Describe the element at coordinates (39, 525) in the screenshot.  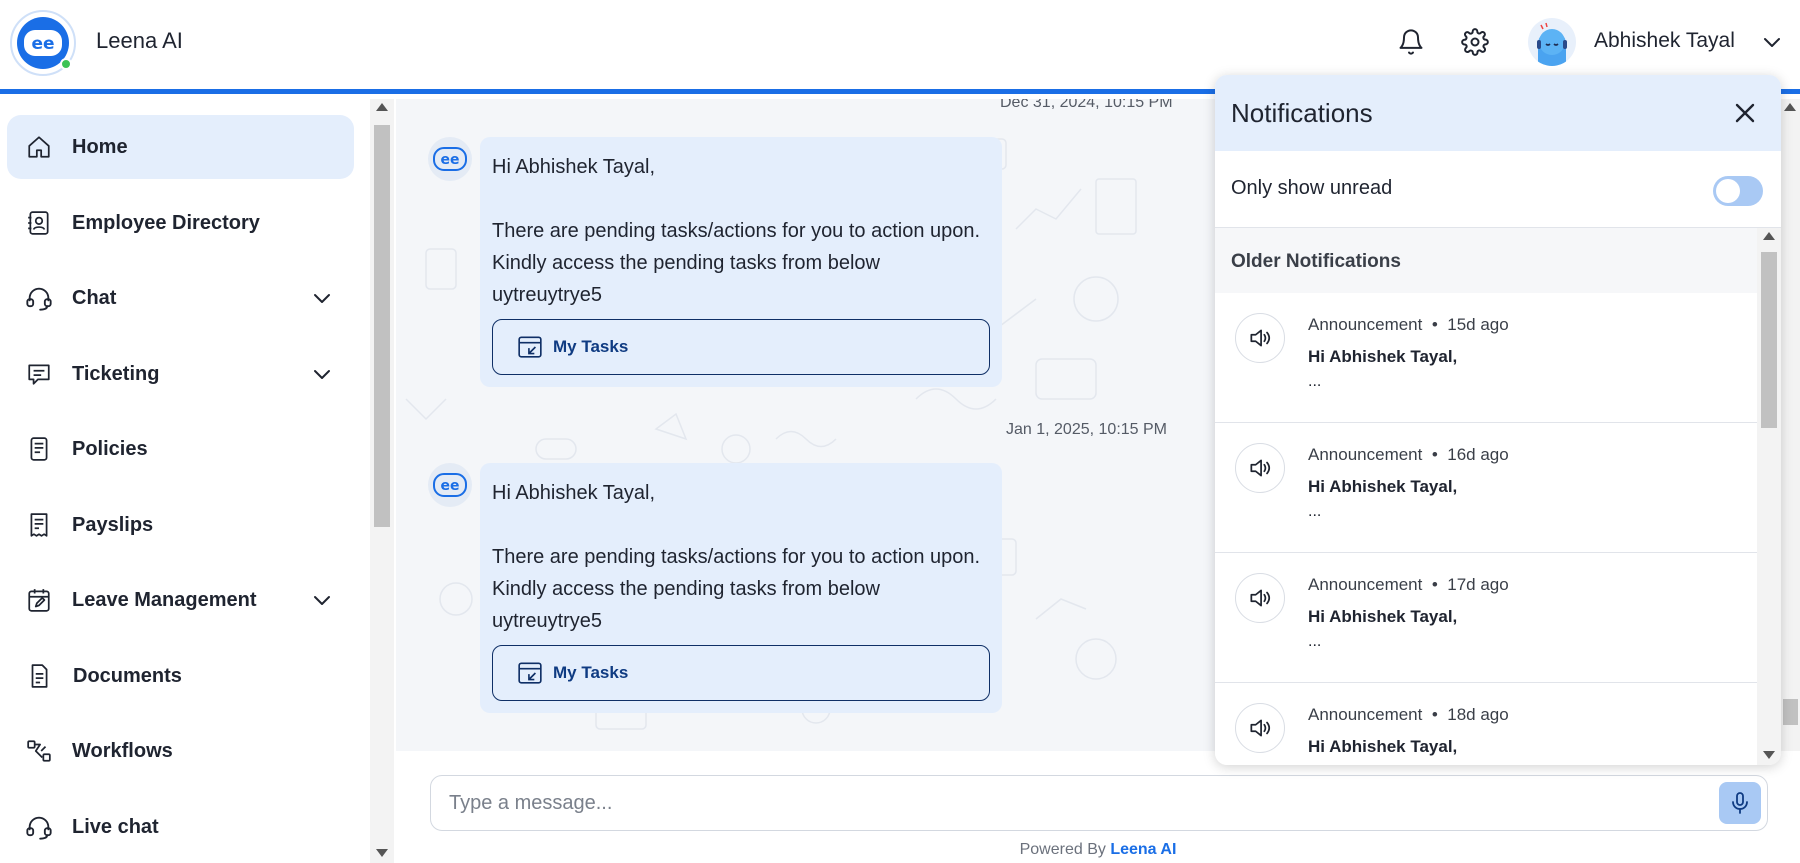
I see `receipt-icon` at that location.